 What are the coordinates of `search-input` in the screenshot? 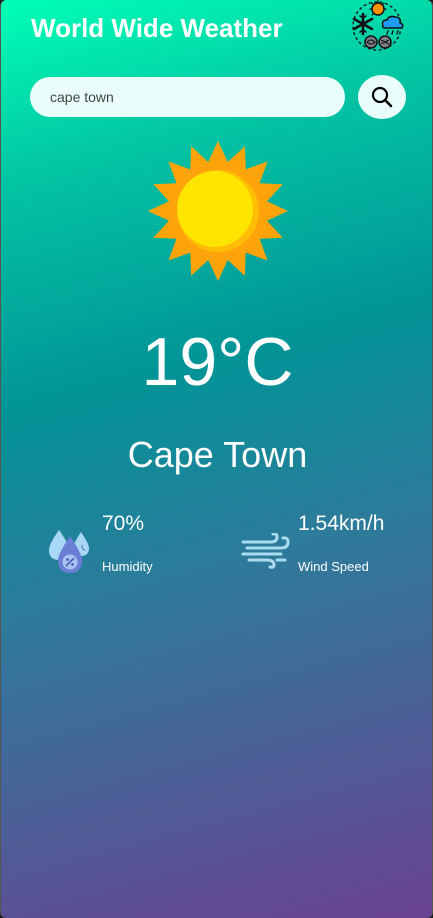 It's located at (187, 97).